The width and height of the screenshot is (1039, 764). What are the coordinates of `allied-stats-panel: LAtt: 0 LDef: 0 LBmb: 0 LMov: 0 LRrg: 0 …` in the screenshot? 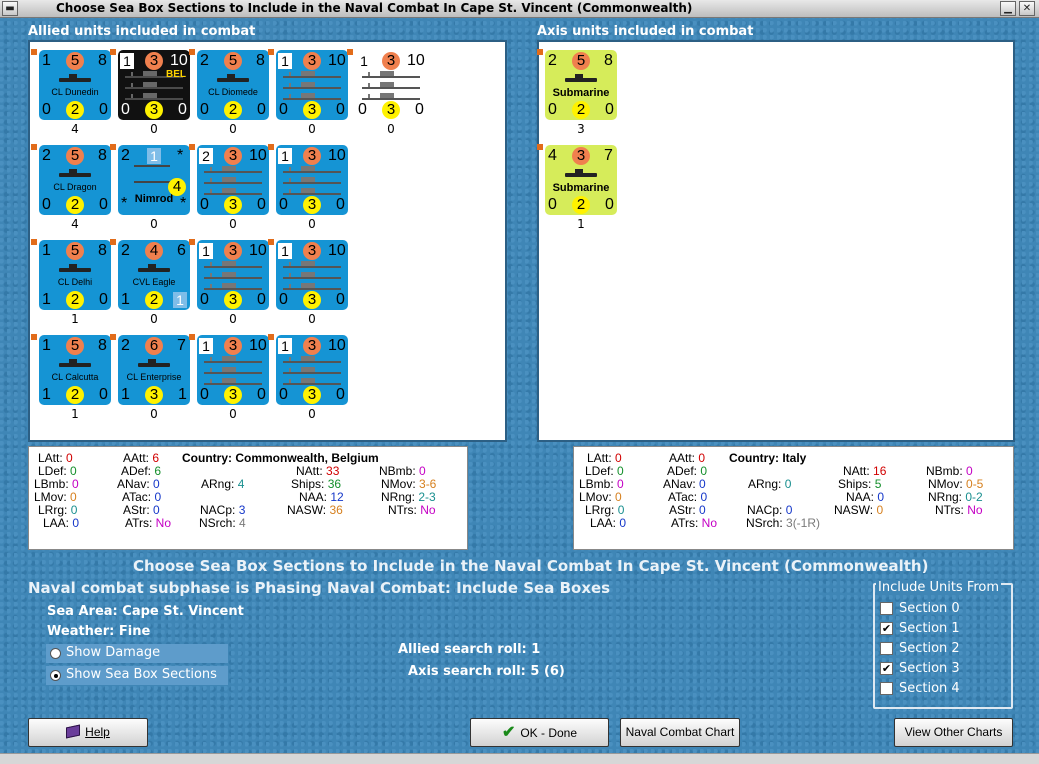 It's located at (248, 498).